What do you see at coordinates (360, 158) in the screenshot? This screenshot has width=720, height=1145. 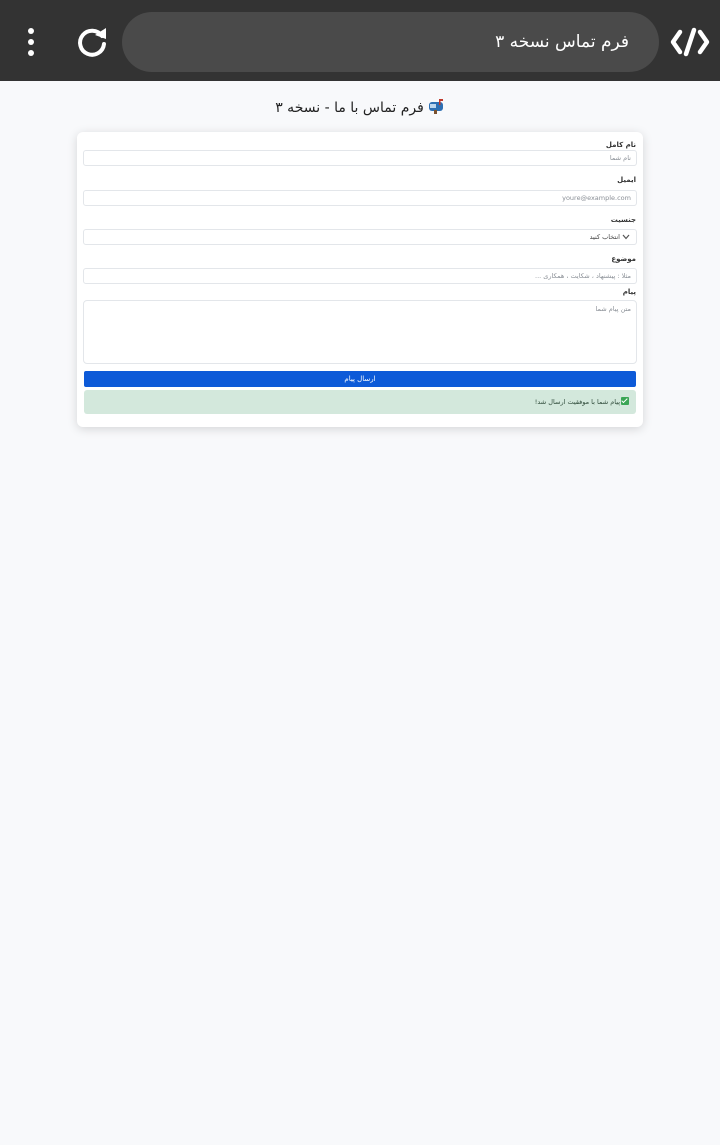 I see `fullname-input: نام شما` at bounding box center [360, 158].